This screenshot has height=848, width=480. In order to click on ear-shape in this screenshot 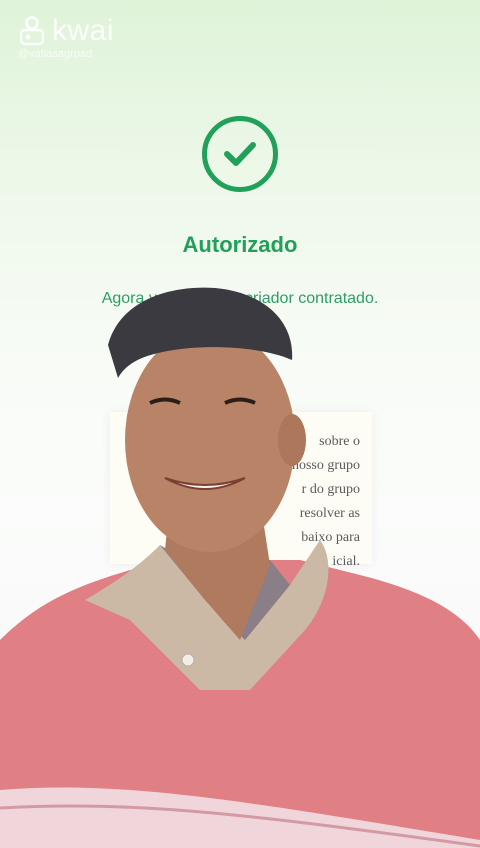, I will do `click(292, 440)`.